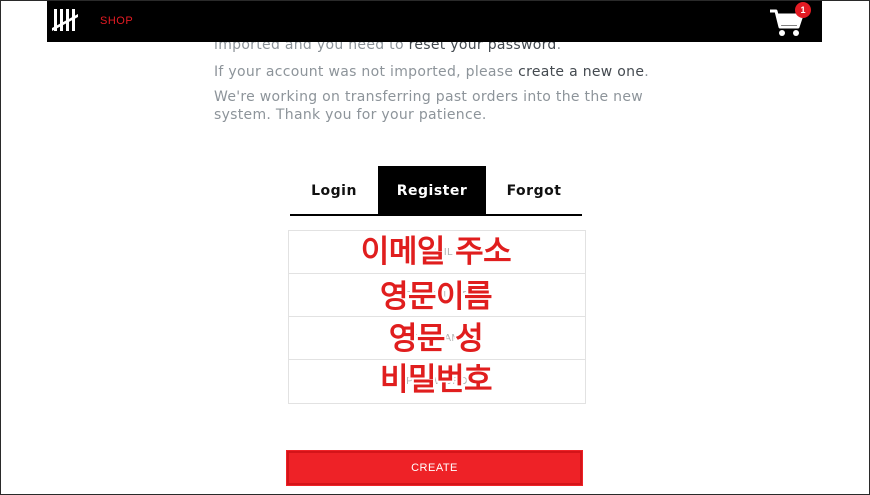  What do you see at coordinates (437, 338) in the screenshot?
I see `last-name-field` at bounding box center [437, 338].